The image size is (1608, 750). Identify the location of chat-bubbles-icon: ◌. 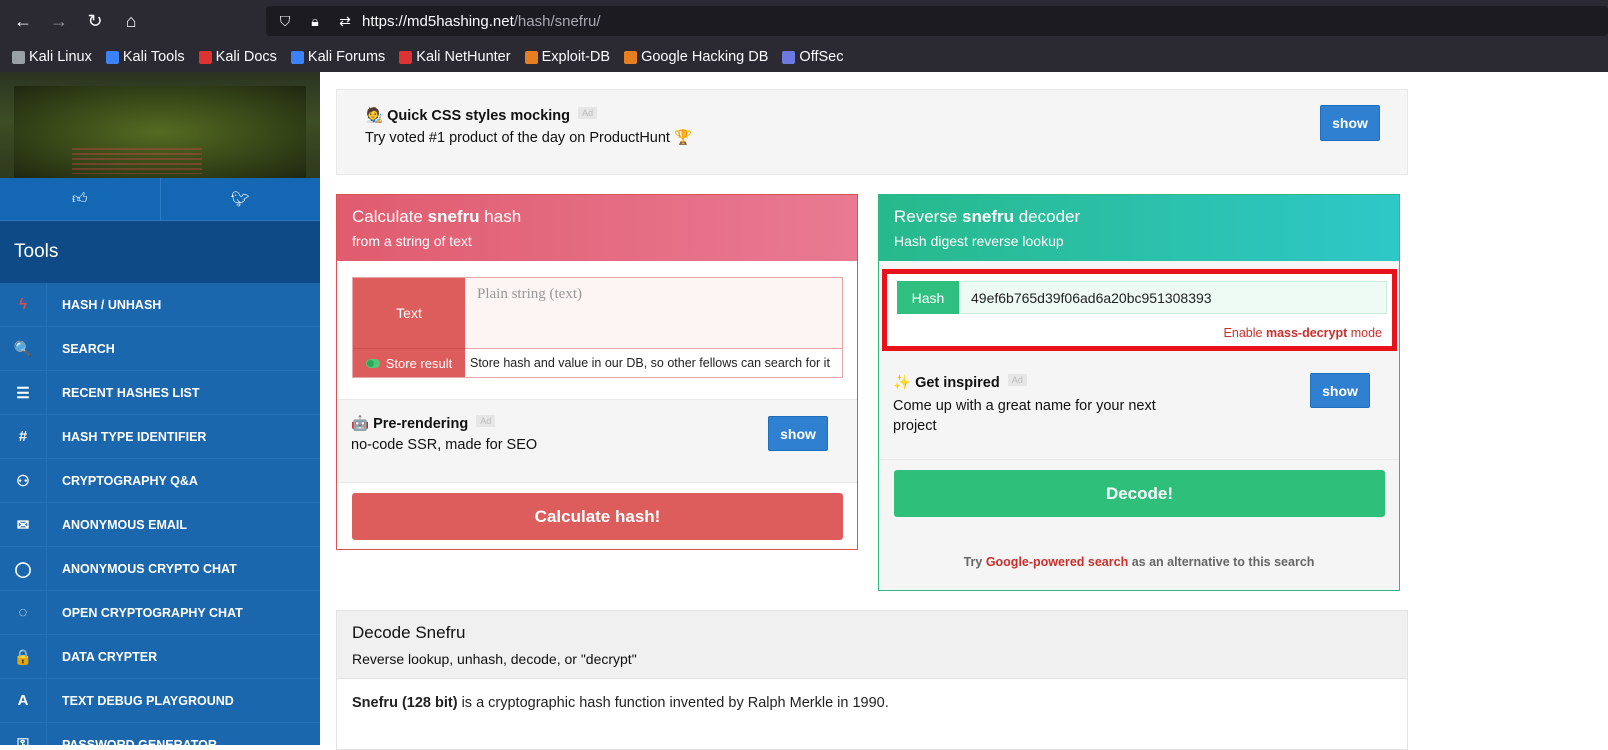
(23, 612).